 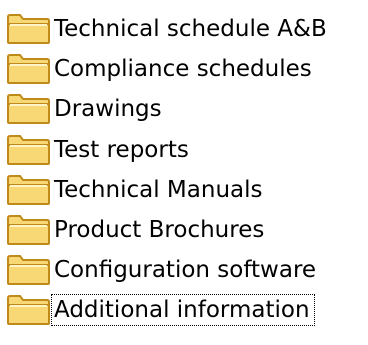 I want to click on tree-item-compliance-schedules: Compliance schedules, so click(x=184, y=69).